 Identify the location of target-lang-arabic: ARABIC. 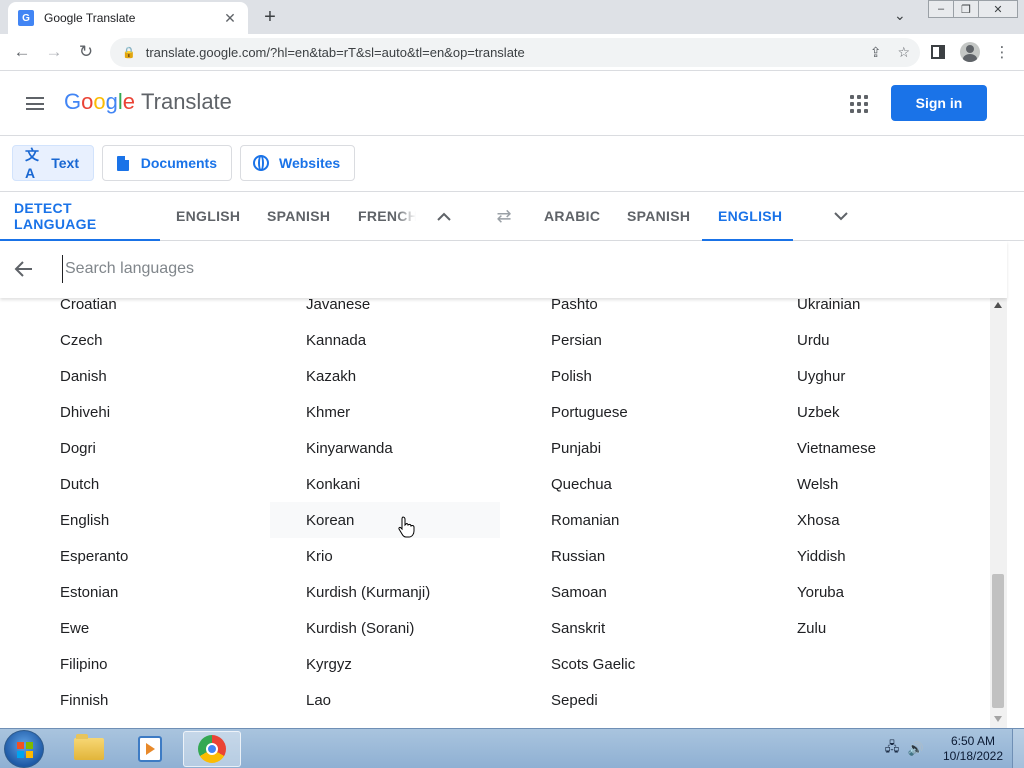
(572, 216).